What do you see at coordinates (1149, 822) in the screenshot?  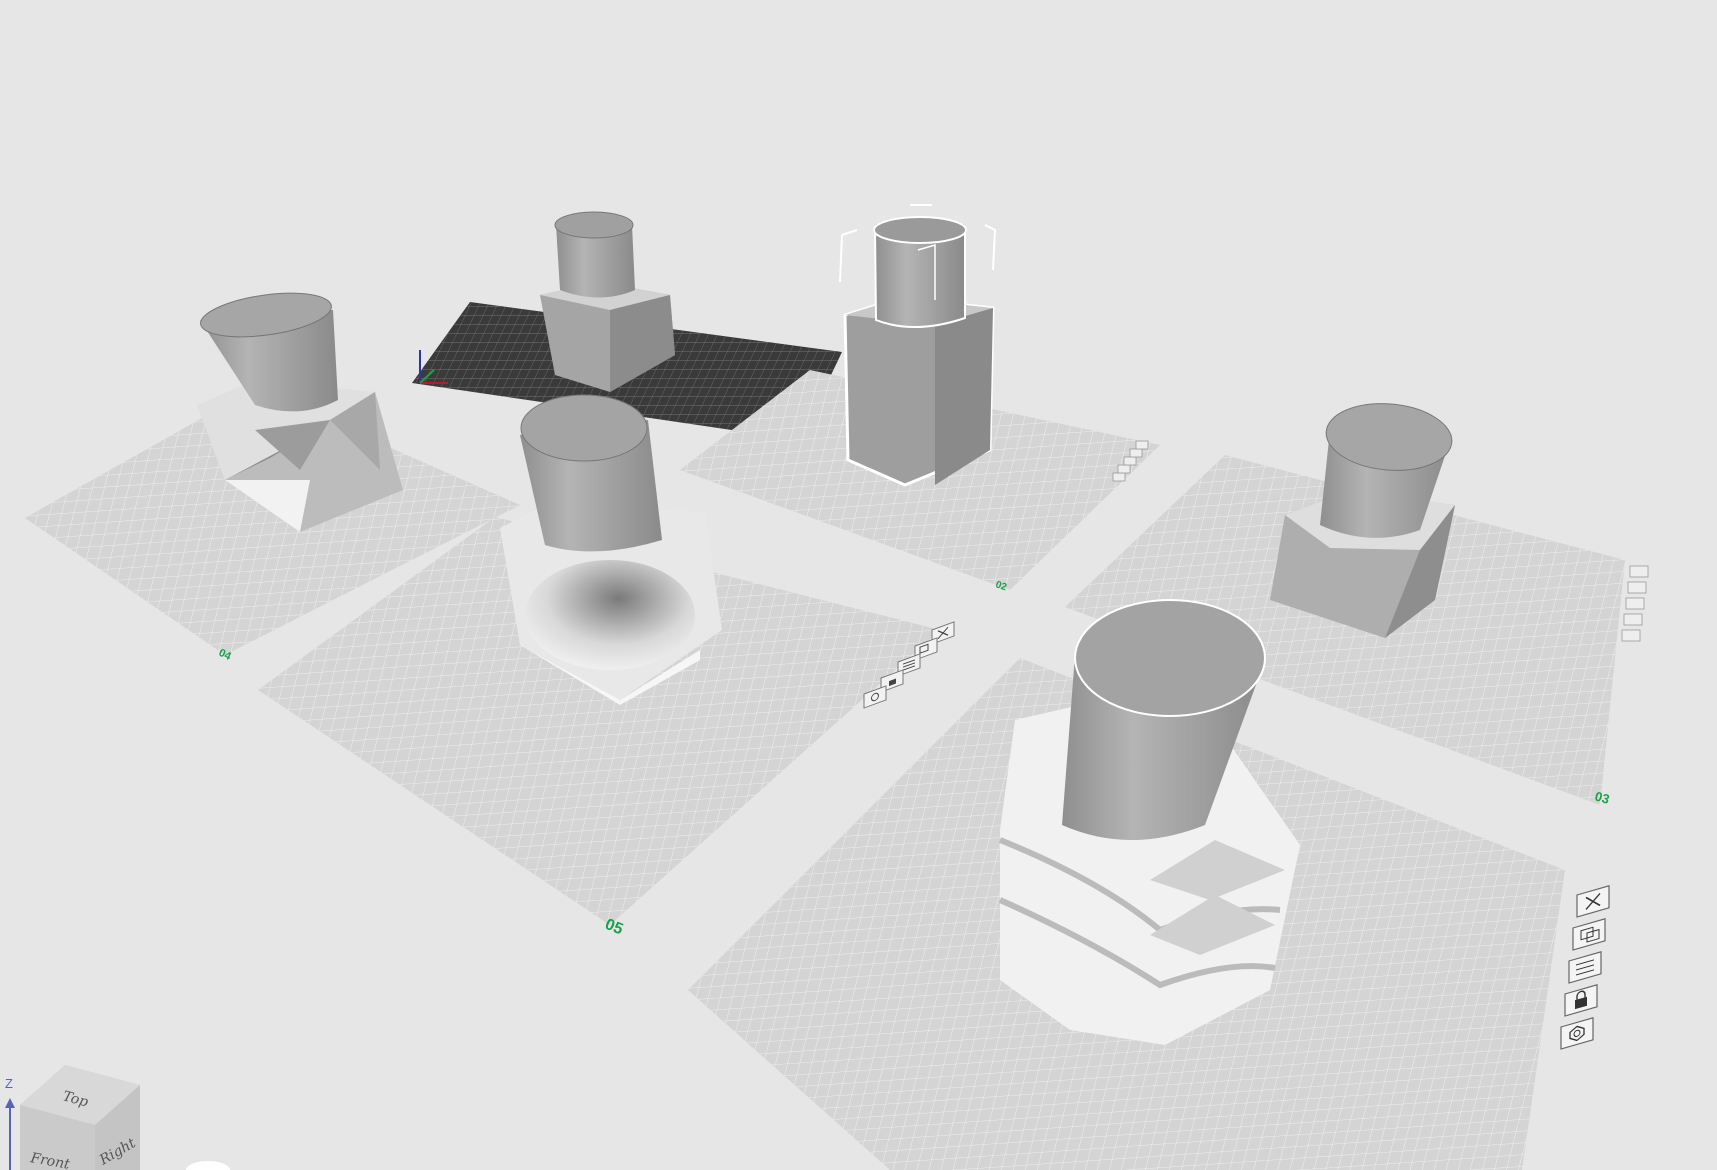 I see `model-twisted-vase` at bounding box center [1149, 822].